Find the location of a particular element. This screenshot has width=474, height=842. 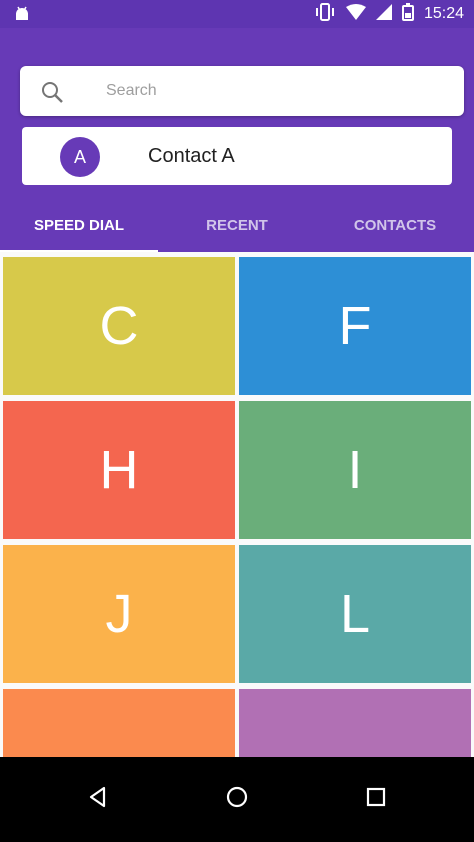

tile-letter: J is located at coordinates (119, 614).